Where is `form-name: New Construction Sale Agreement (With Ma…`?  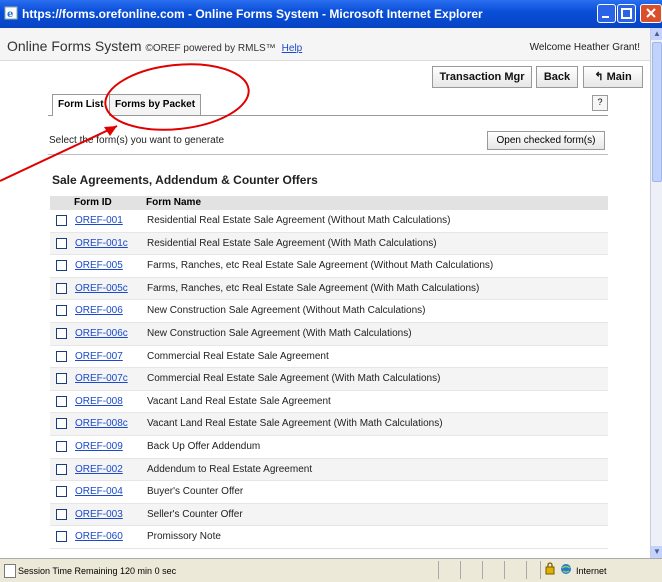 form-name: New Construction Sale Agreement (With Ma… is located at coordinates (279, 333).